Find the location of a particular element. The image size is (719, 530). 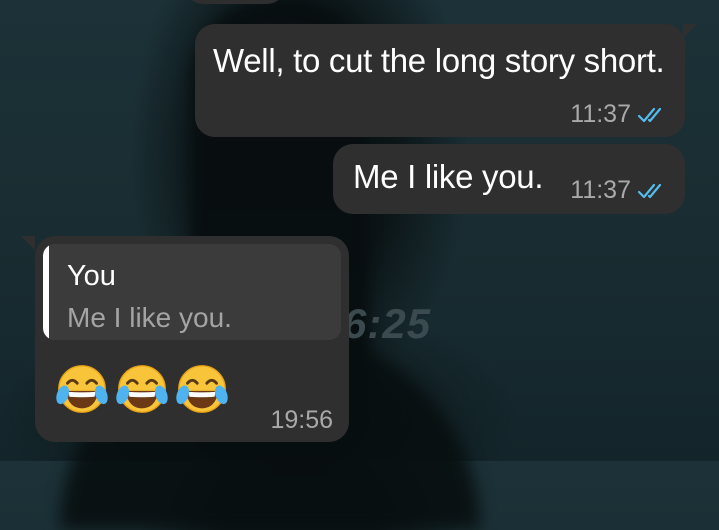

message-time: 19:56 is located at coordinates (301, 420).